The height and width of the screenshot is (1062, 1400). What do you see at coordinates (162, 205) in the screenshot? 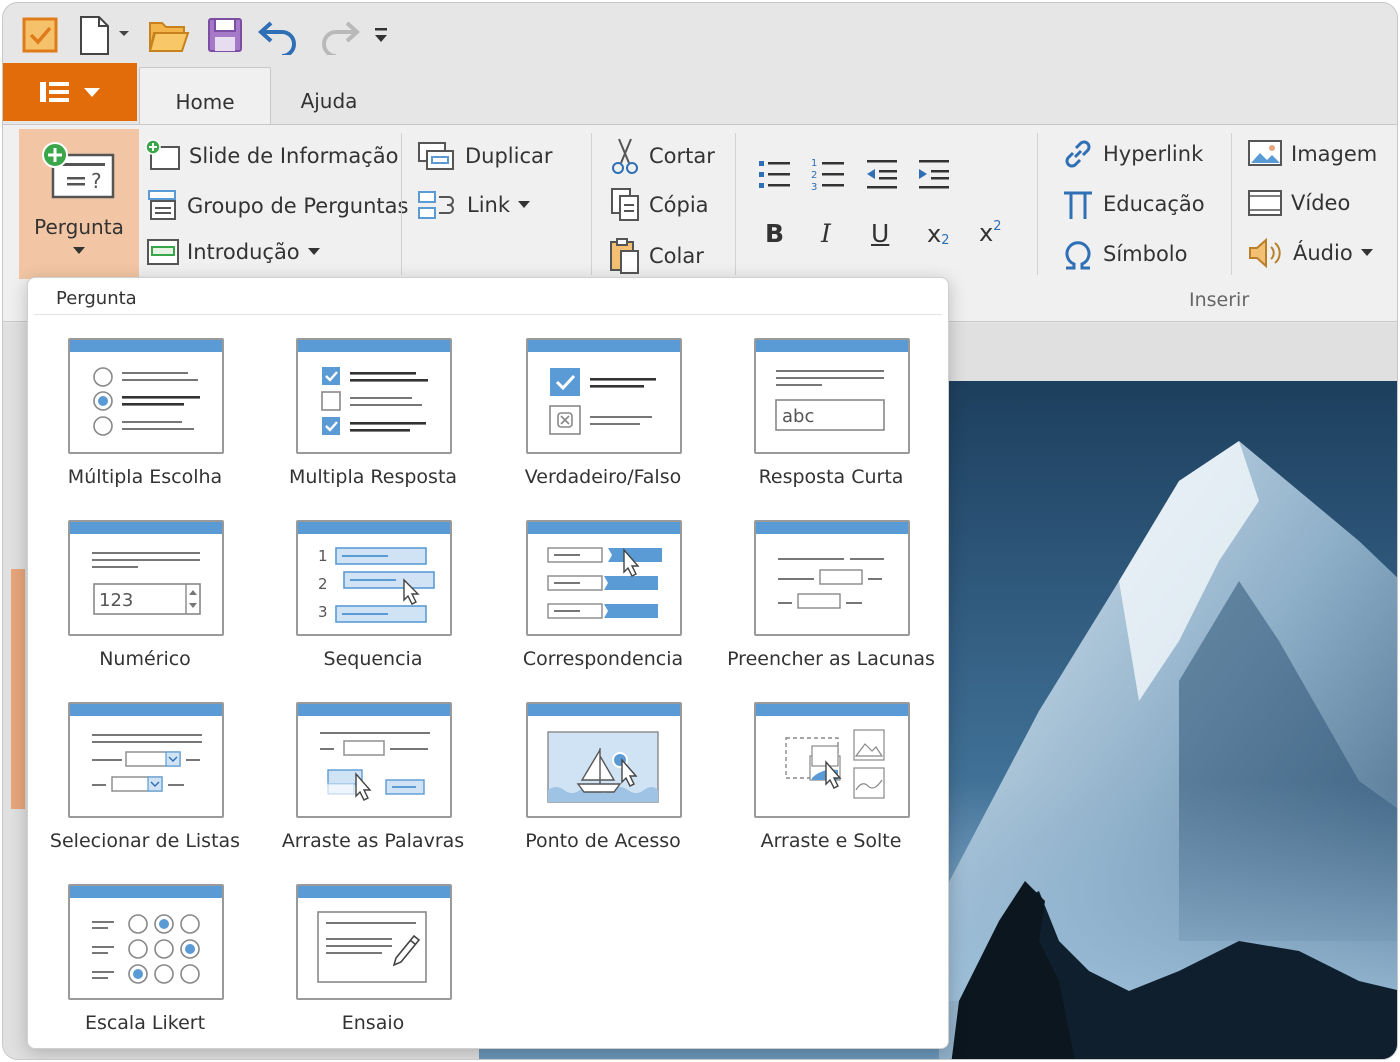
I see `question-group-icon` at bounding box center [162, 205].